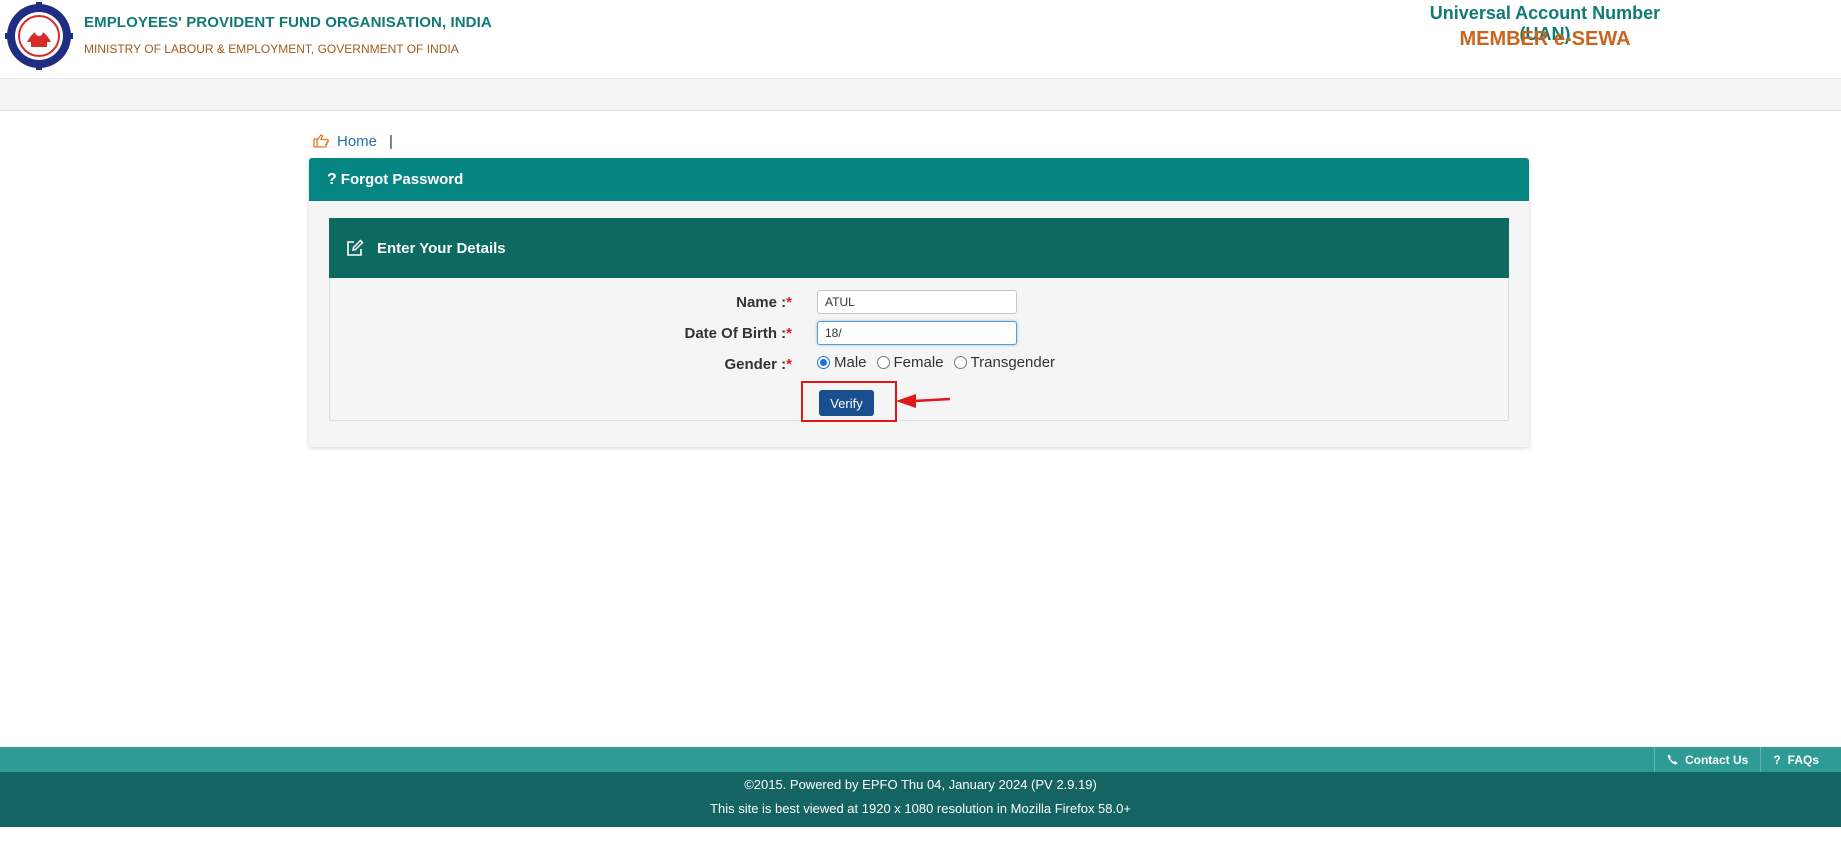  What do you see at coordinates (920, 759) in the screenshot?
I see `footer-link-bar: Contact Us ? FAQs` at bounding box center [920, 759].